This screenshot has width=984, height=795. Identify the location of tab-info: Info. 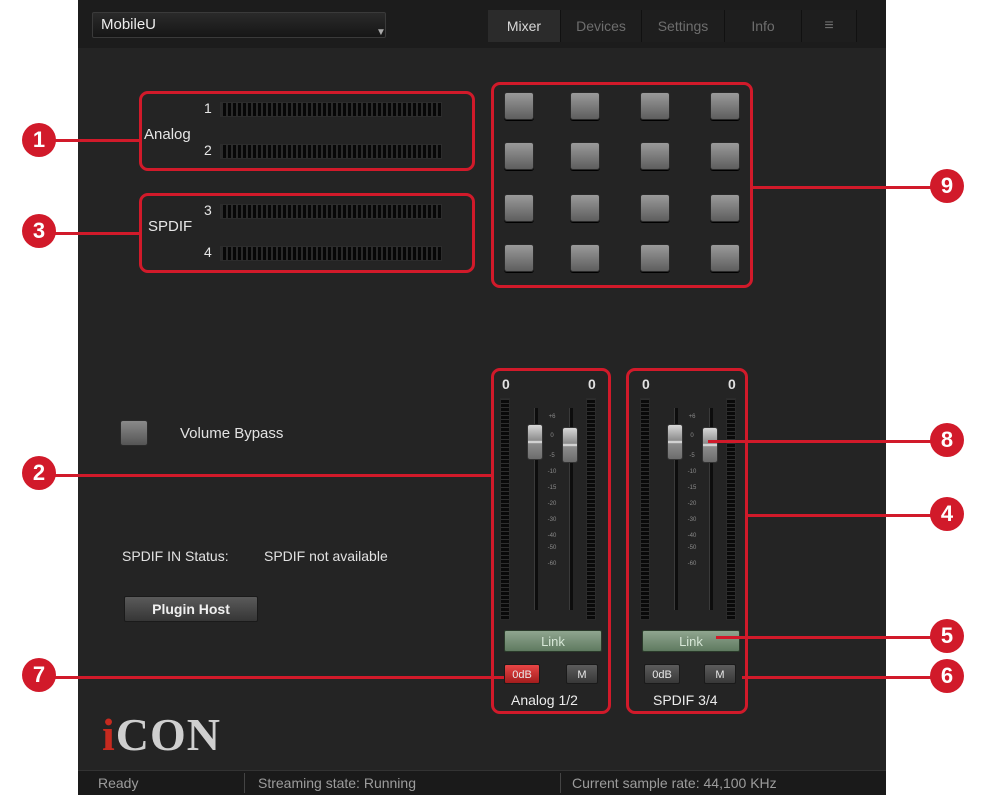
(763, 26).